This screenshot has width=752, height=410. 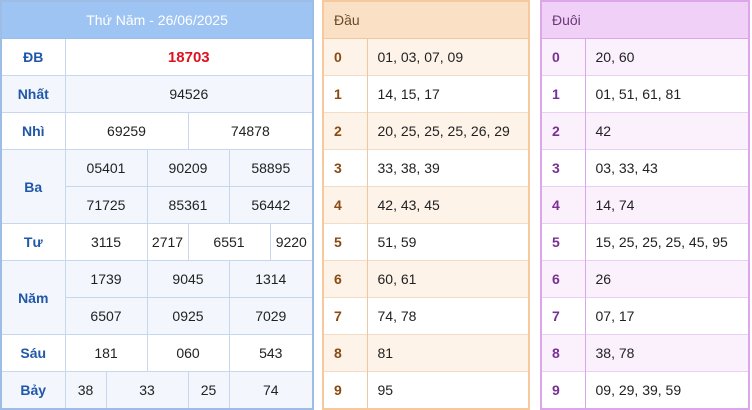 What do you see at coordinates (667, 131) in the screenshot?
I see `duoi-value: 42` at bounding box center [667, 131].